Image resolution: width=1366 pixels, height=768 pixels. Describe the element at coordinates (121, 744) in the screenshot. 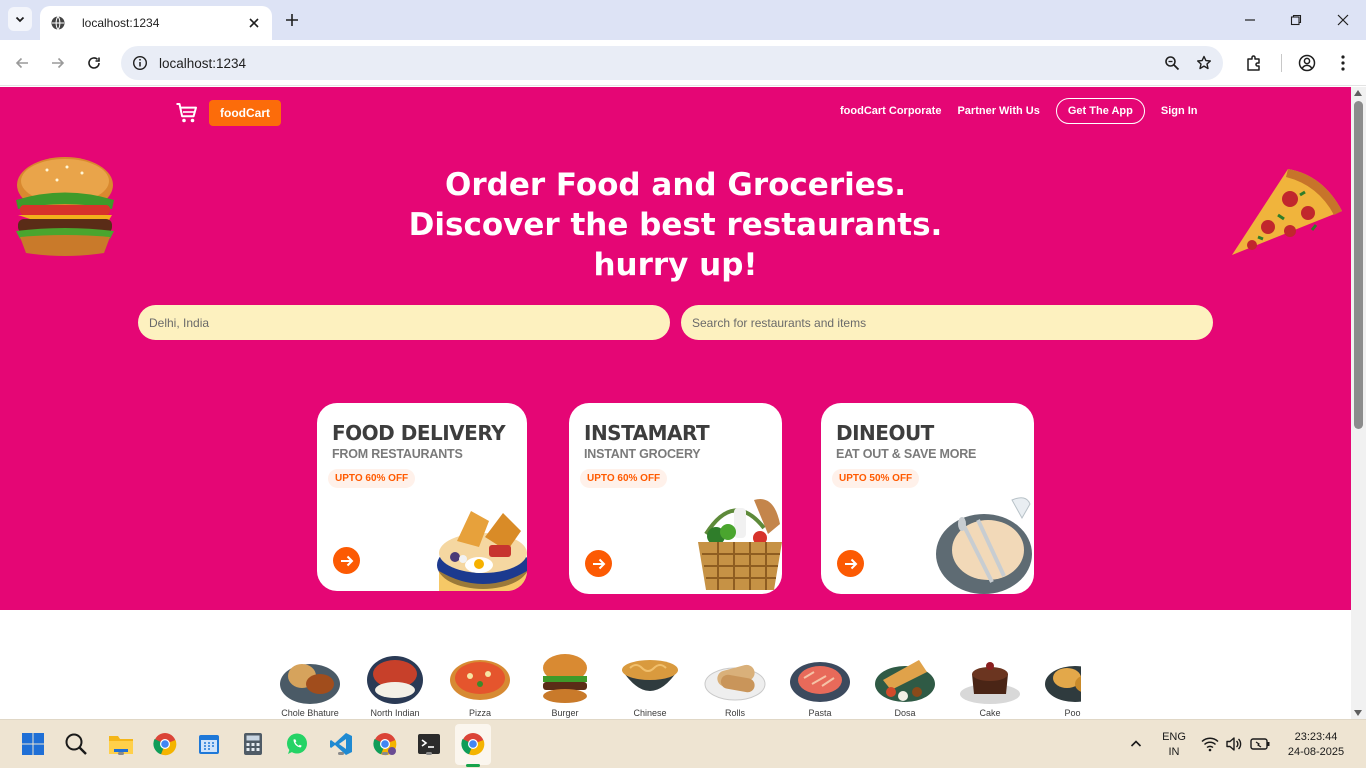

I see `file-explorer-icon` at that location.